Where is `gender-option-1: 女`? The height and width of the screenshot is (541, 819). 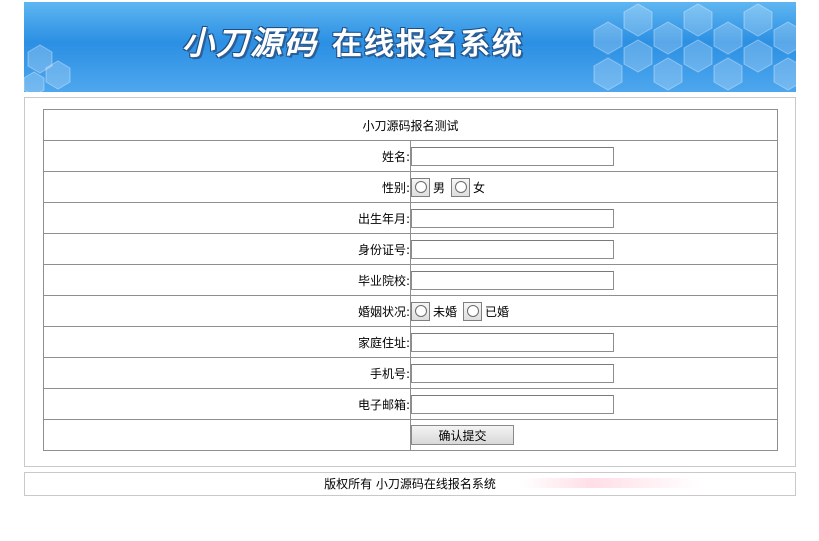
gender-option-1: 女 is located at coordinates (468, 187).